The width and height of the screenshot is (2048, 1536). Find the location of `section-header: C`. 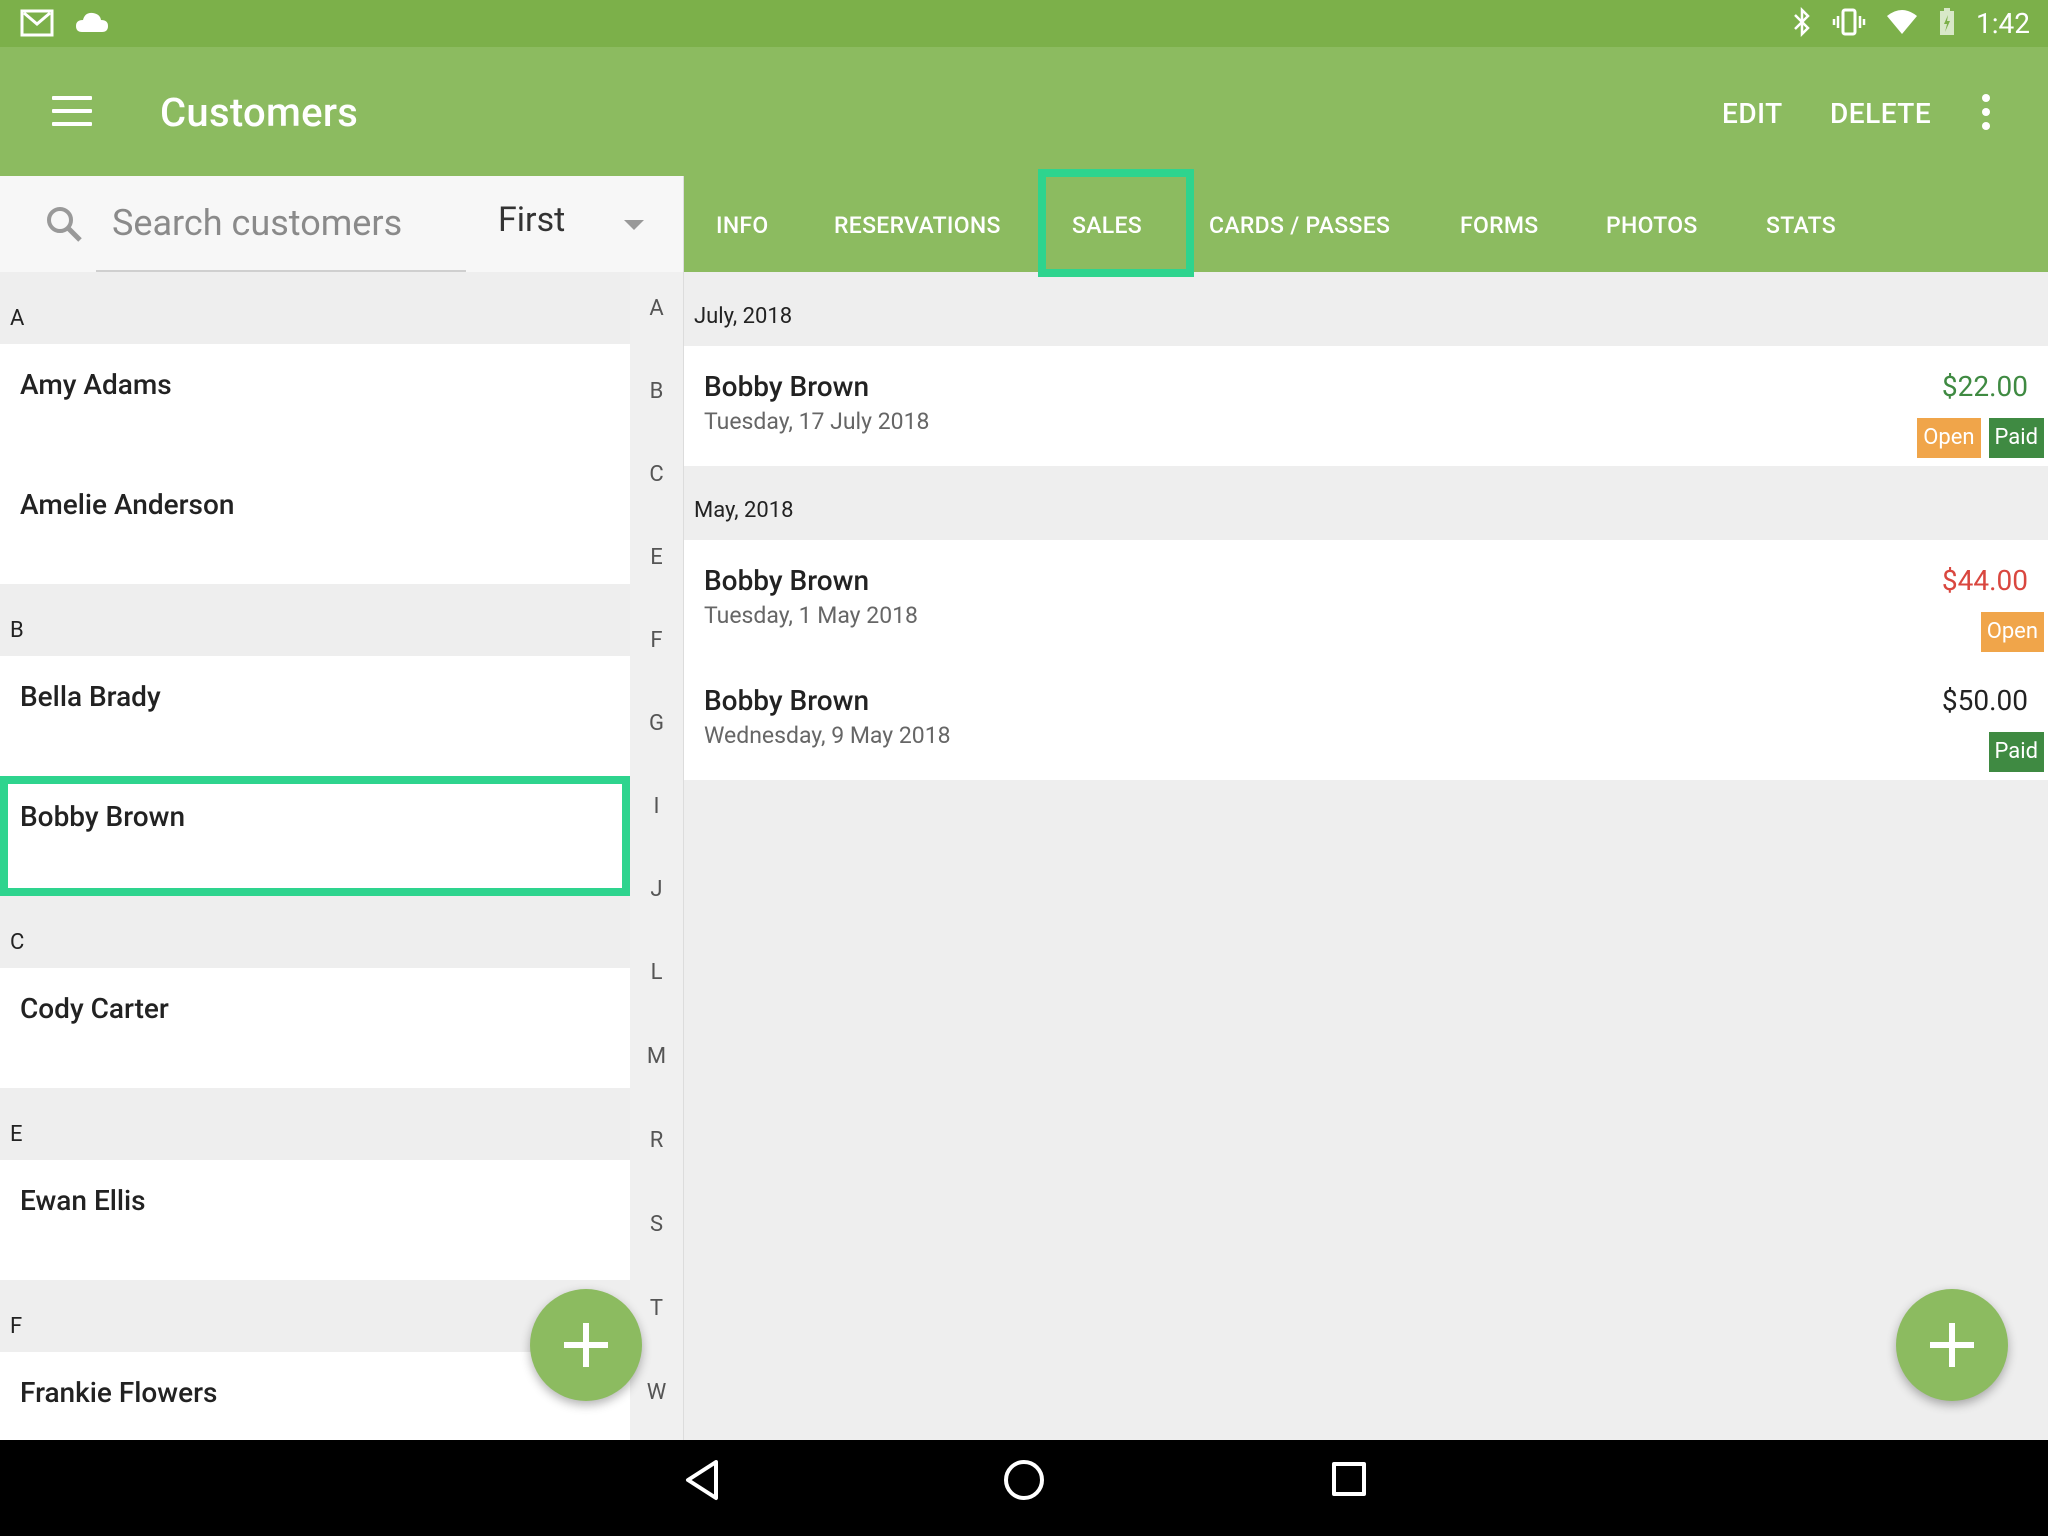

section-header: C is located at coordinates (315, 932).